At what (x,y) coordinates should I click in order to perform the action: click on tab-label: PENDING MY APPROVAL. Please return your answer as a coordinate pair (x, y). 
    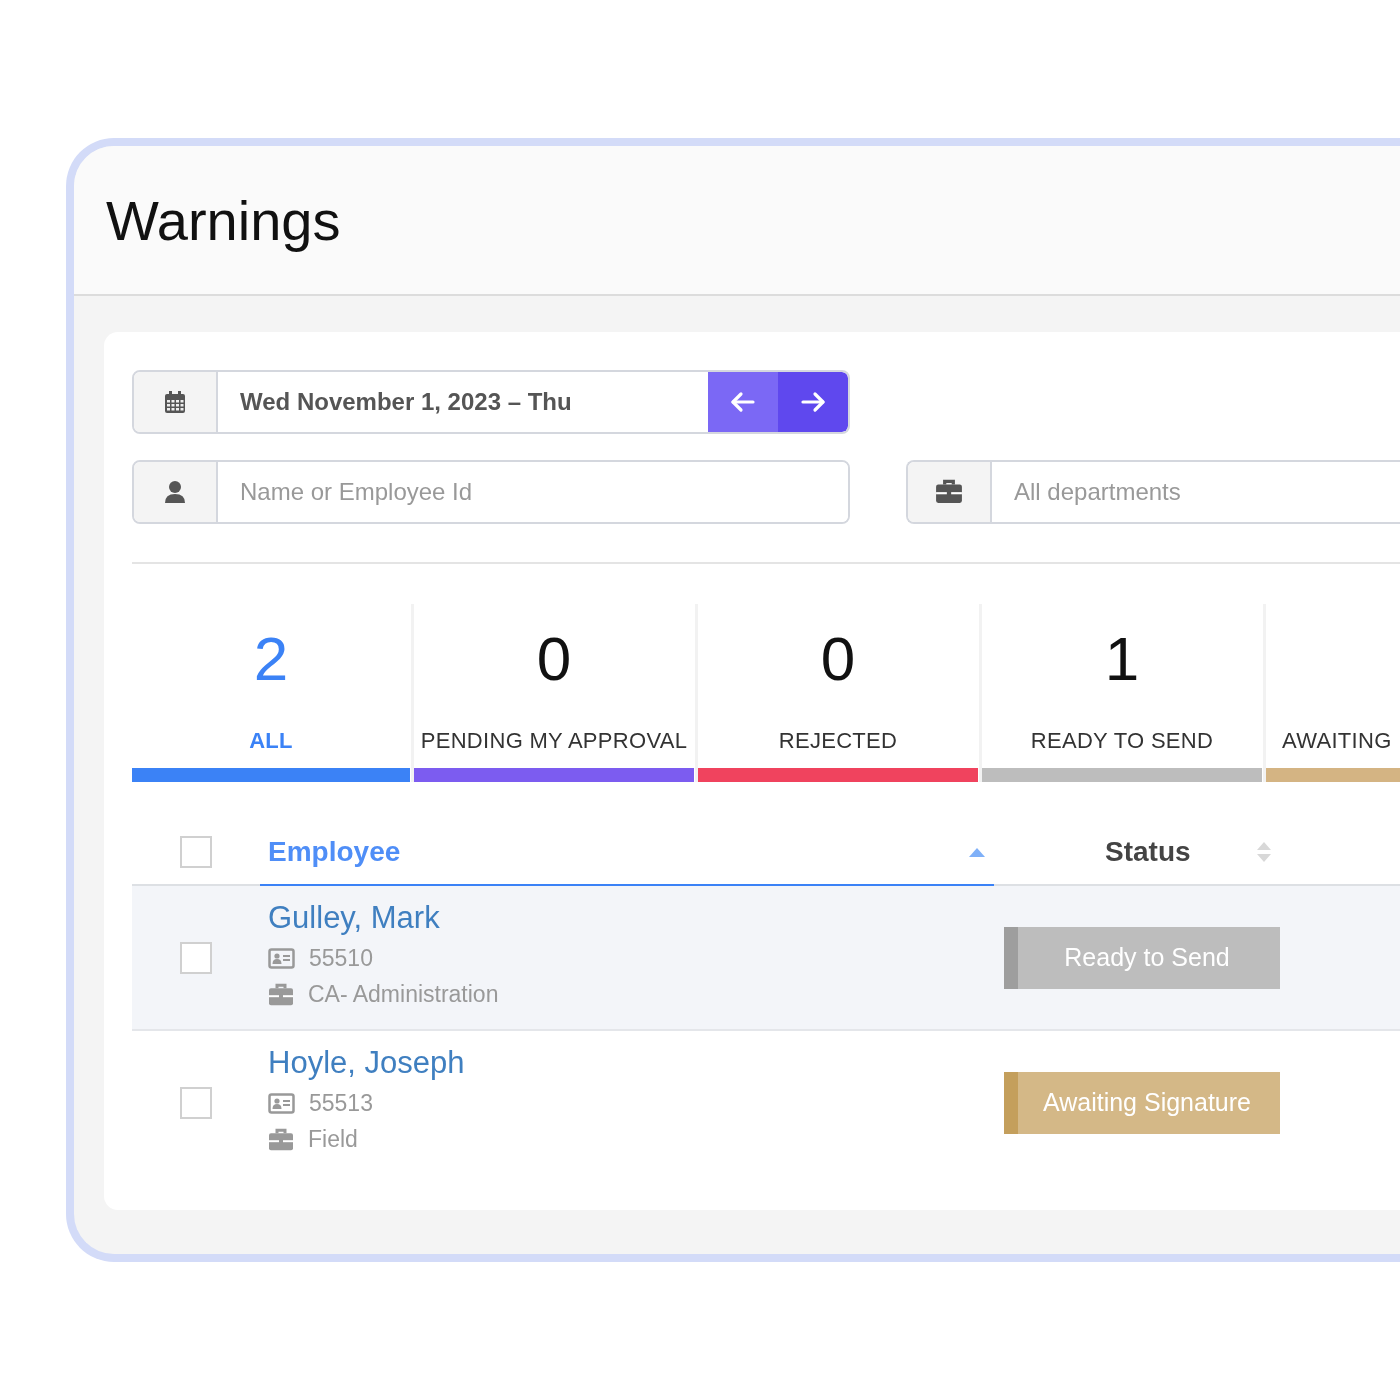
    Looking at the image, I should click on (554, 741).